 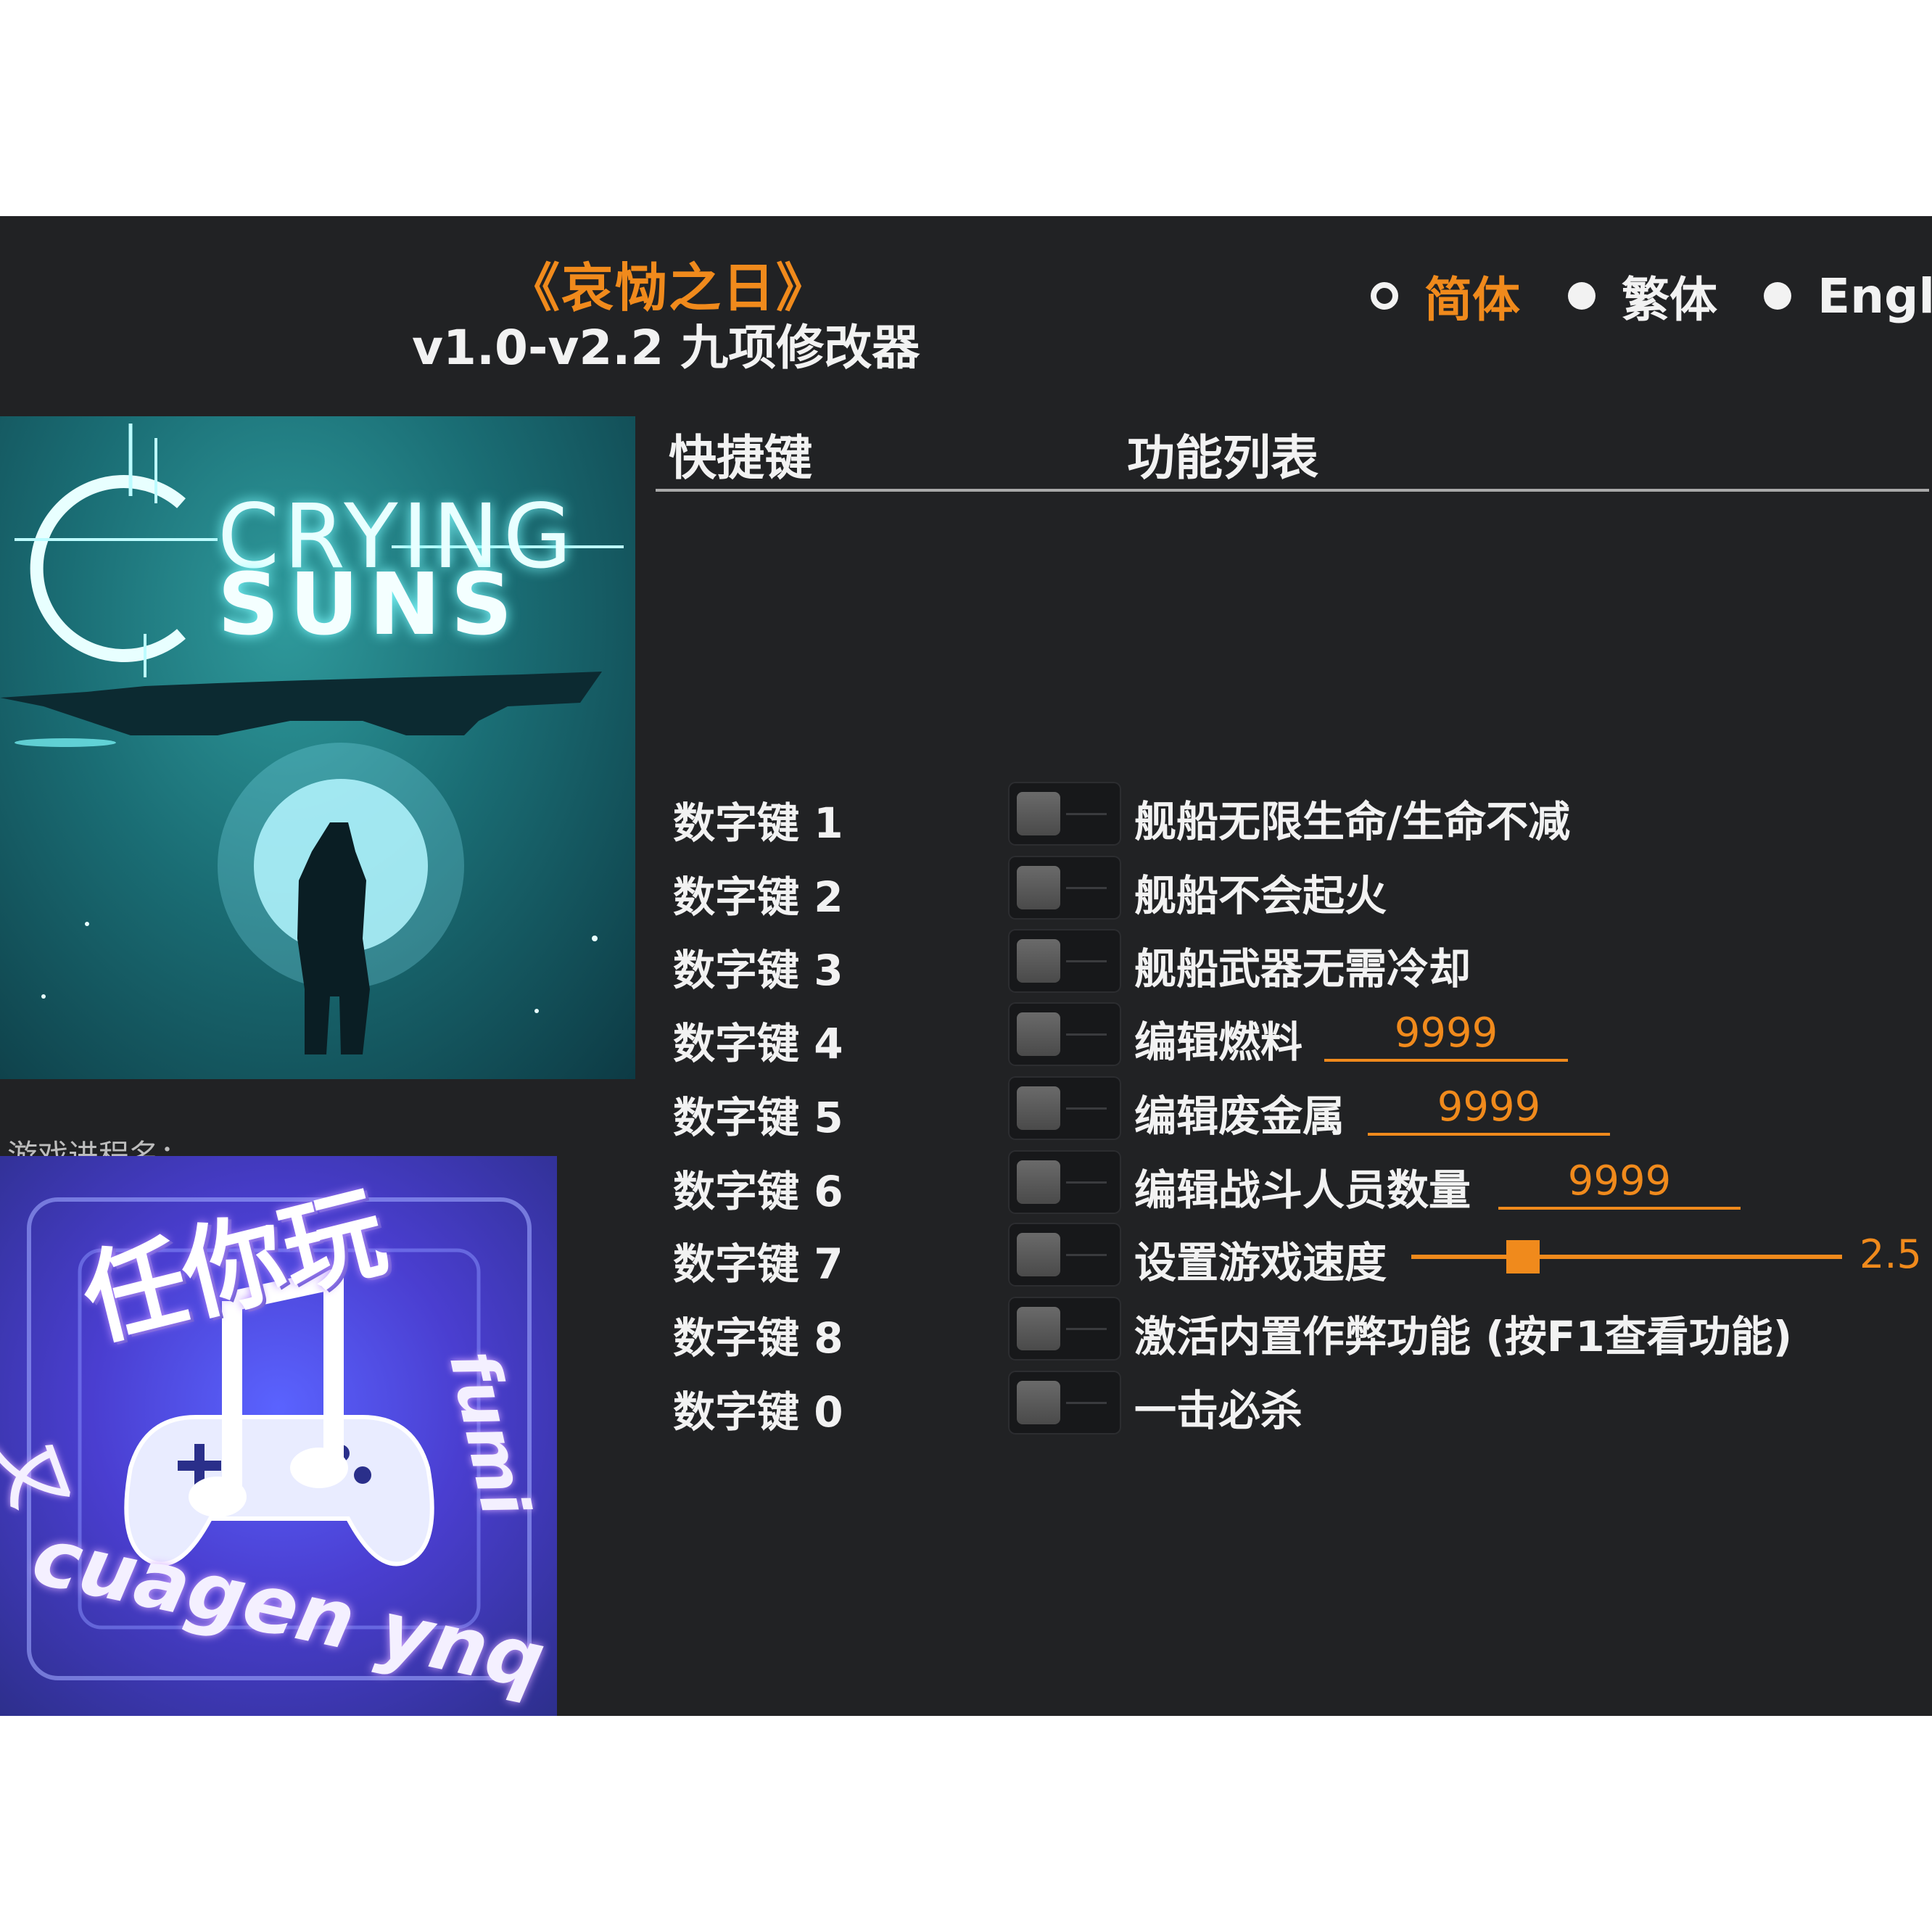 I want to click on trainer-subtitle: v1.0-v2.2 九项修改器, so click(x=666, y=348).